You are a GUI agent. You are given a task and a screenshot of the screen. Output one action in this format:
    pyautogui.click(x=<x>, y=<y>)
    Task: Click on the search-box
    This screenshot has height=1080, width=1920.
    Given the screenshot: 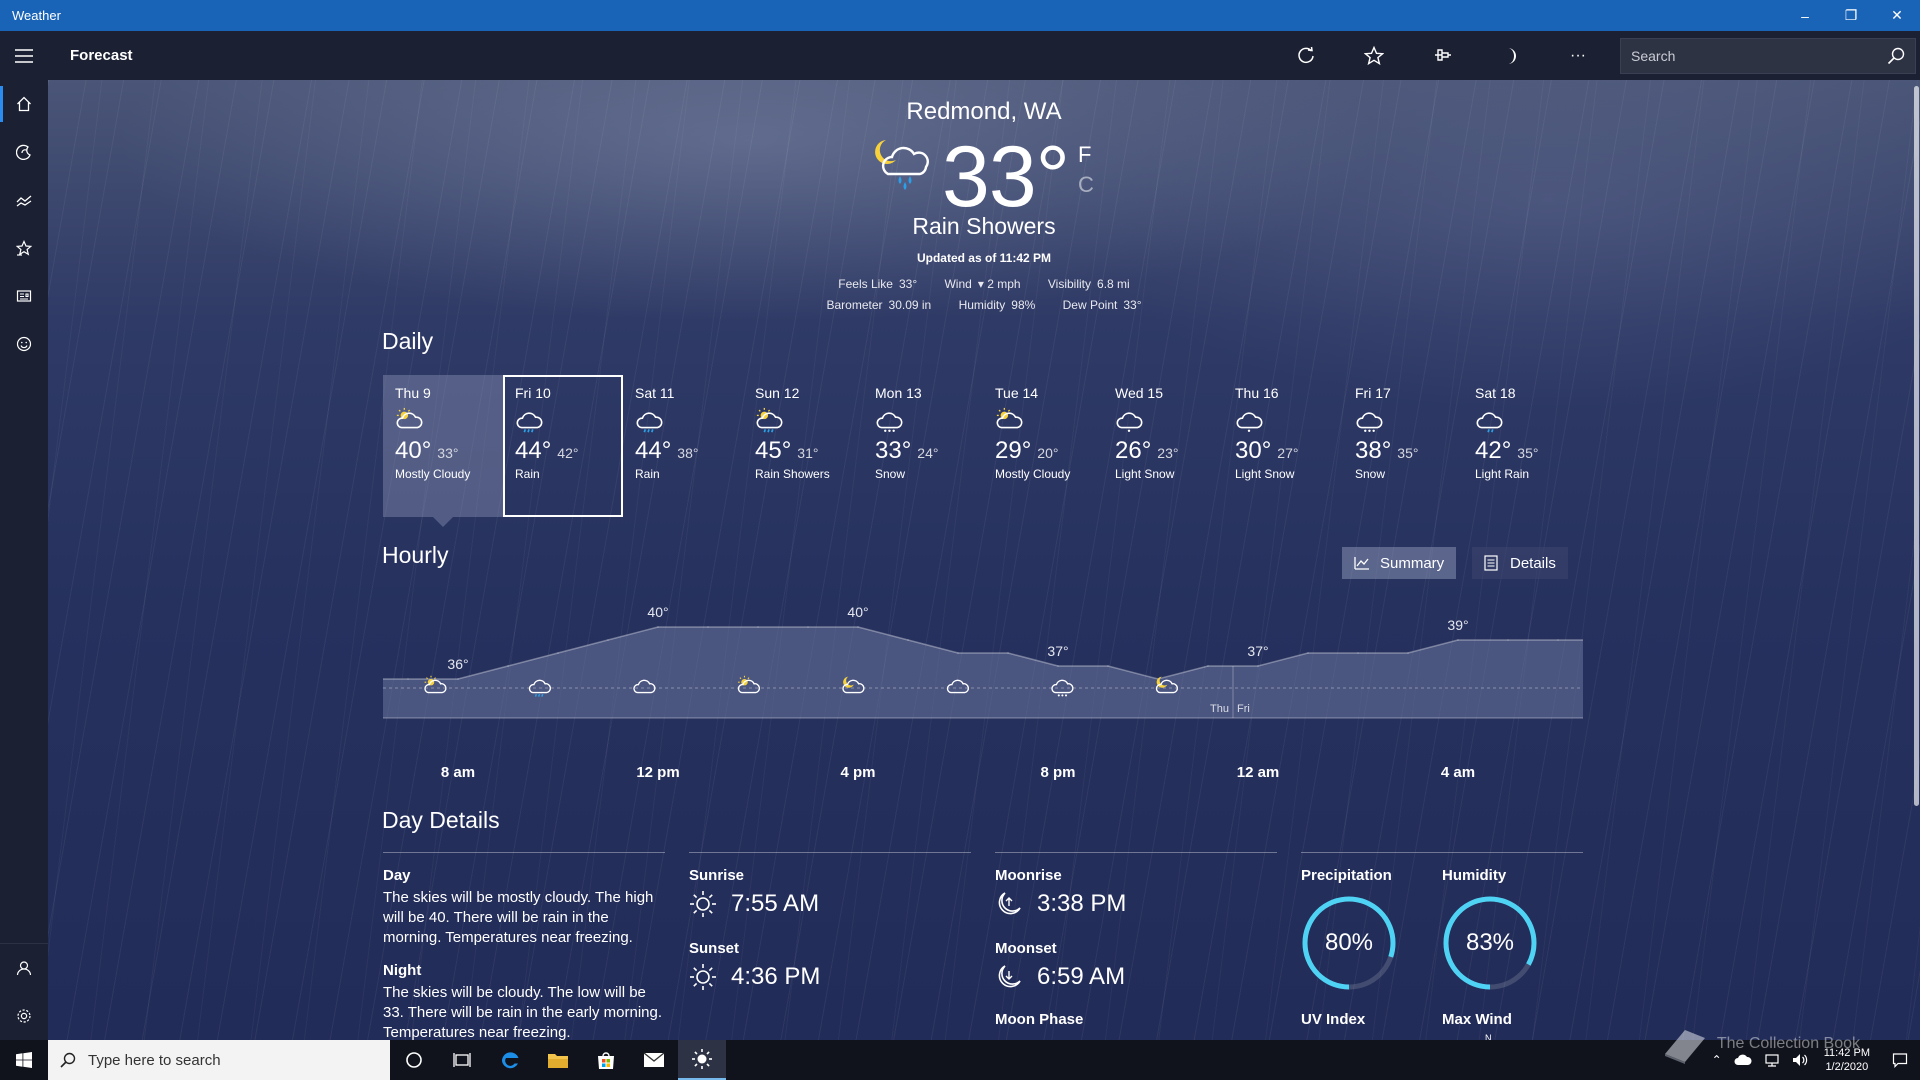 What is the action you would take?
    pyautogui.click(x=1768, y=55)
    